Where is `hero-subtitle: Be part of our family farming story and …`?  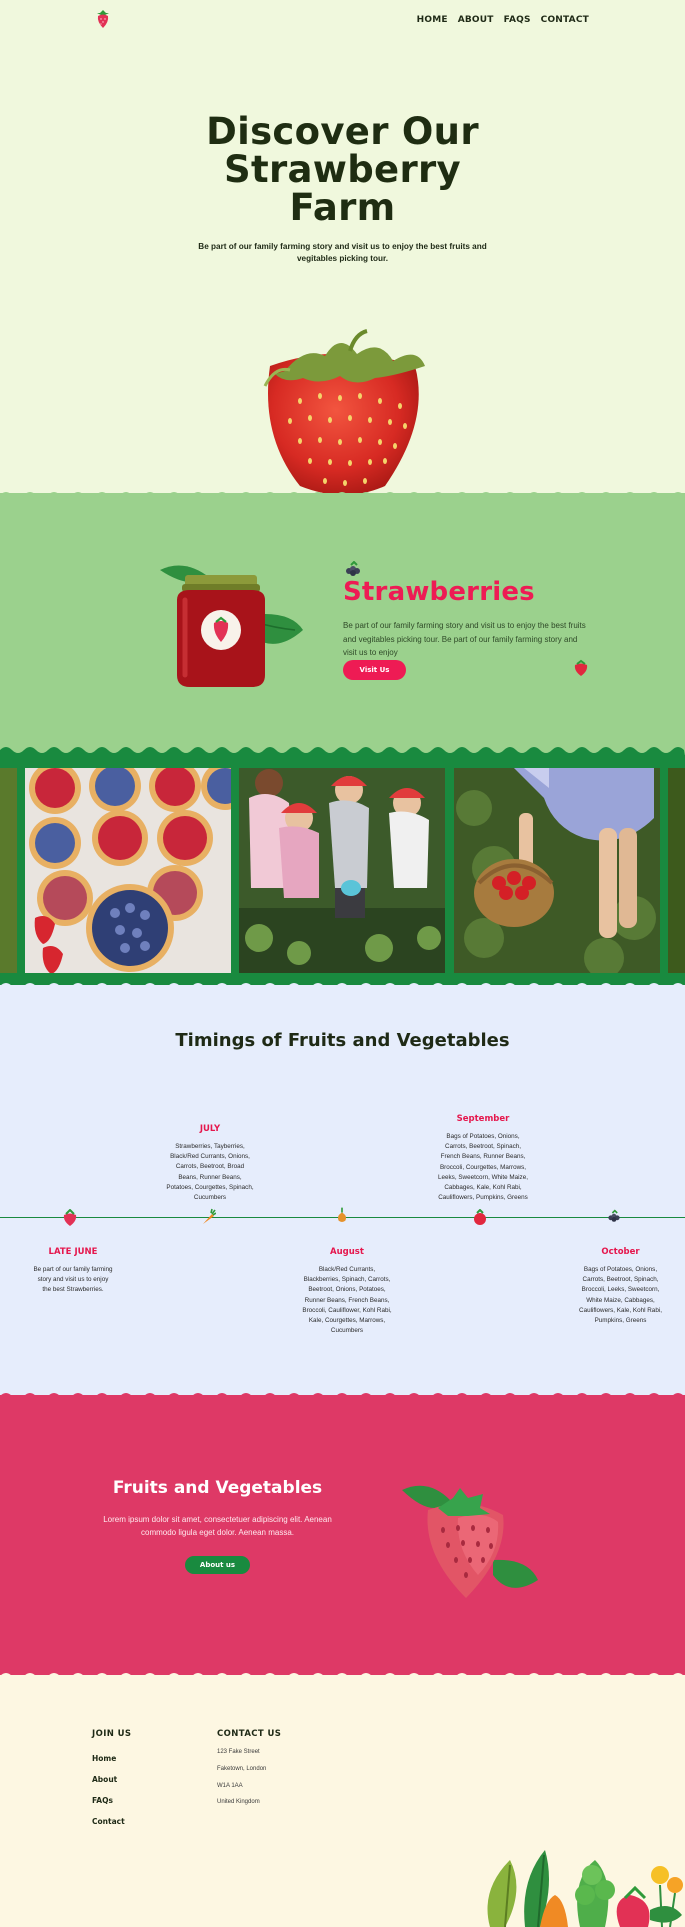 hero-subtitle: Be part of our family farming story and … is located at coordinates (342, 252).